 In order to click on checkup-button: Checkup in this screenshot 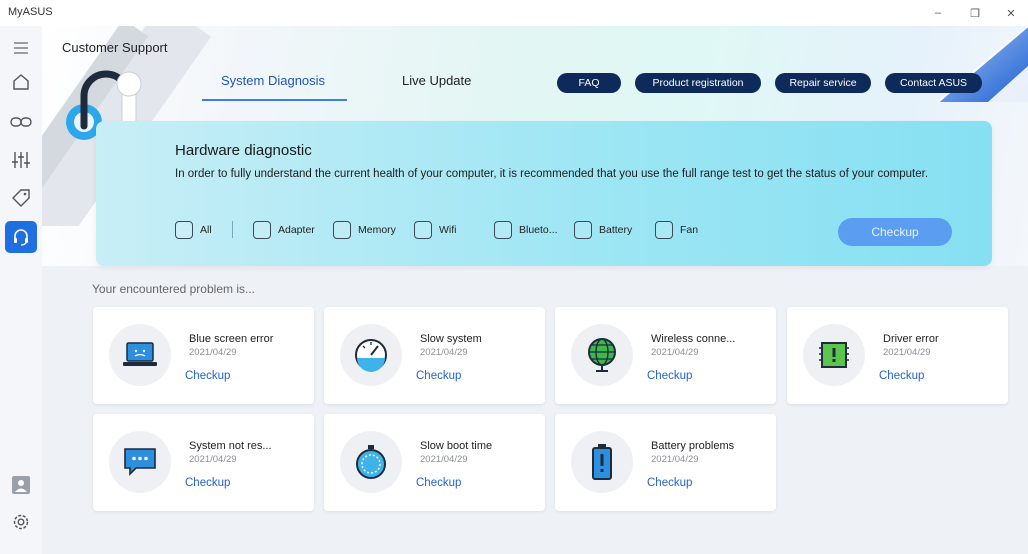, I will do `click(895, 232)`.